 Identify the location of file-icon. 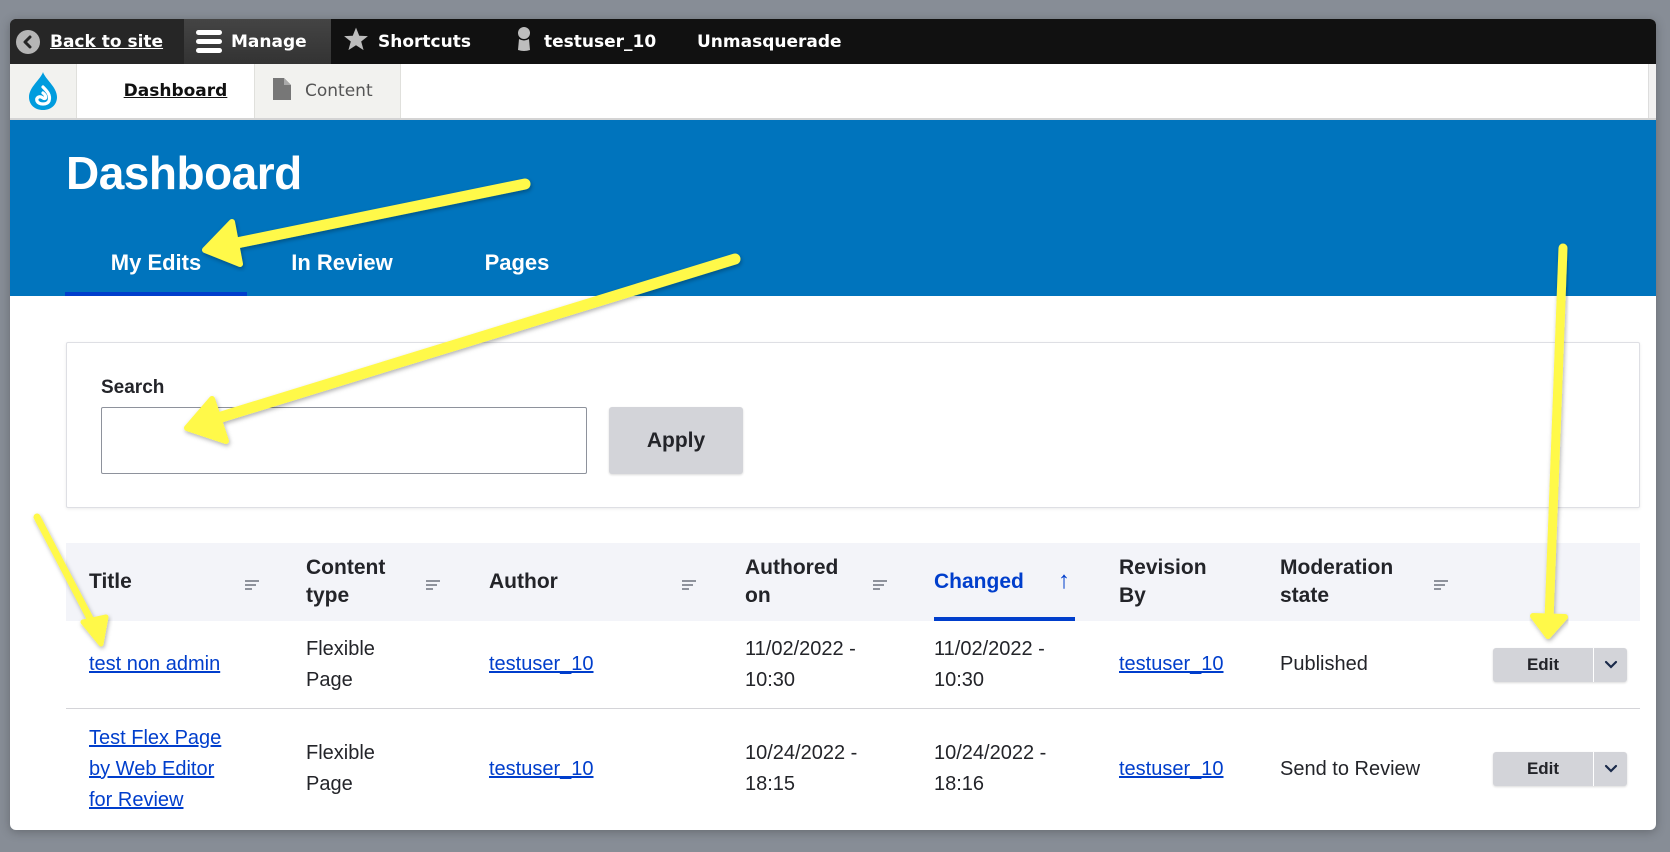
(282, 91).